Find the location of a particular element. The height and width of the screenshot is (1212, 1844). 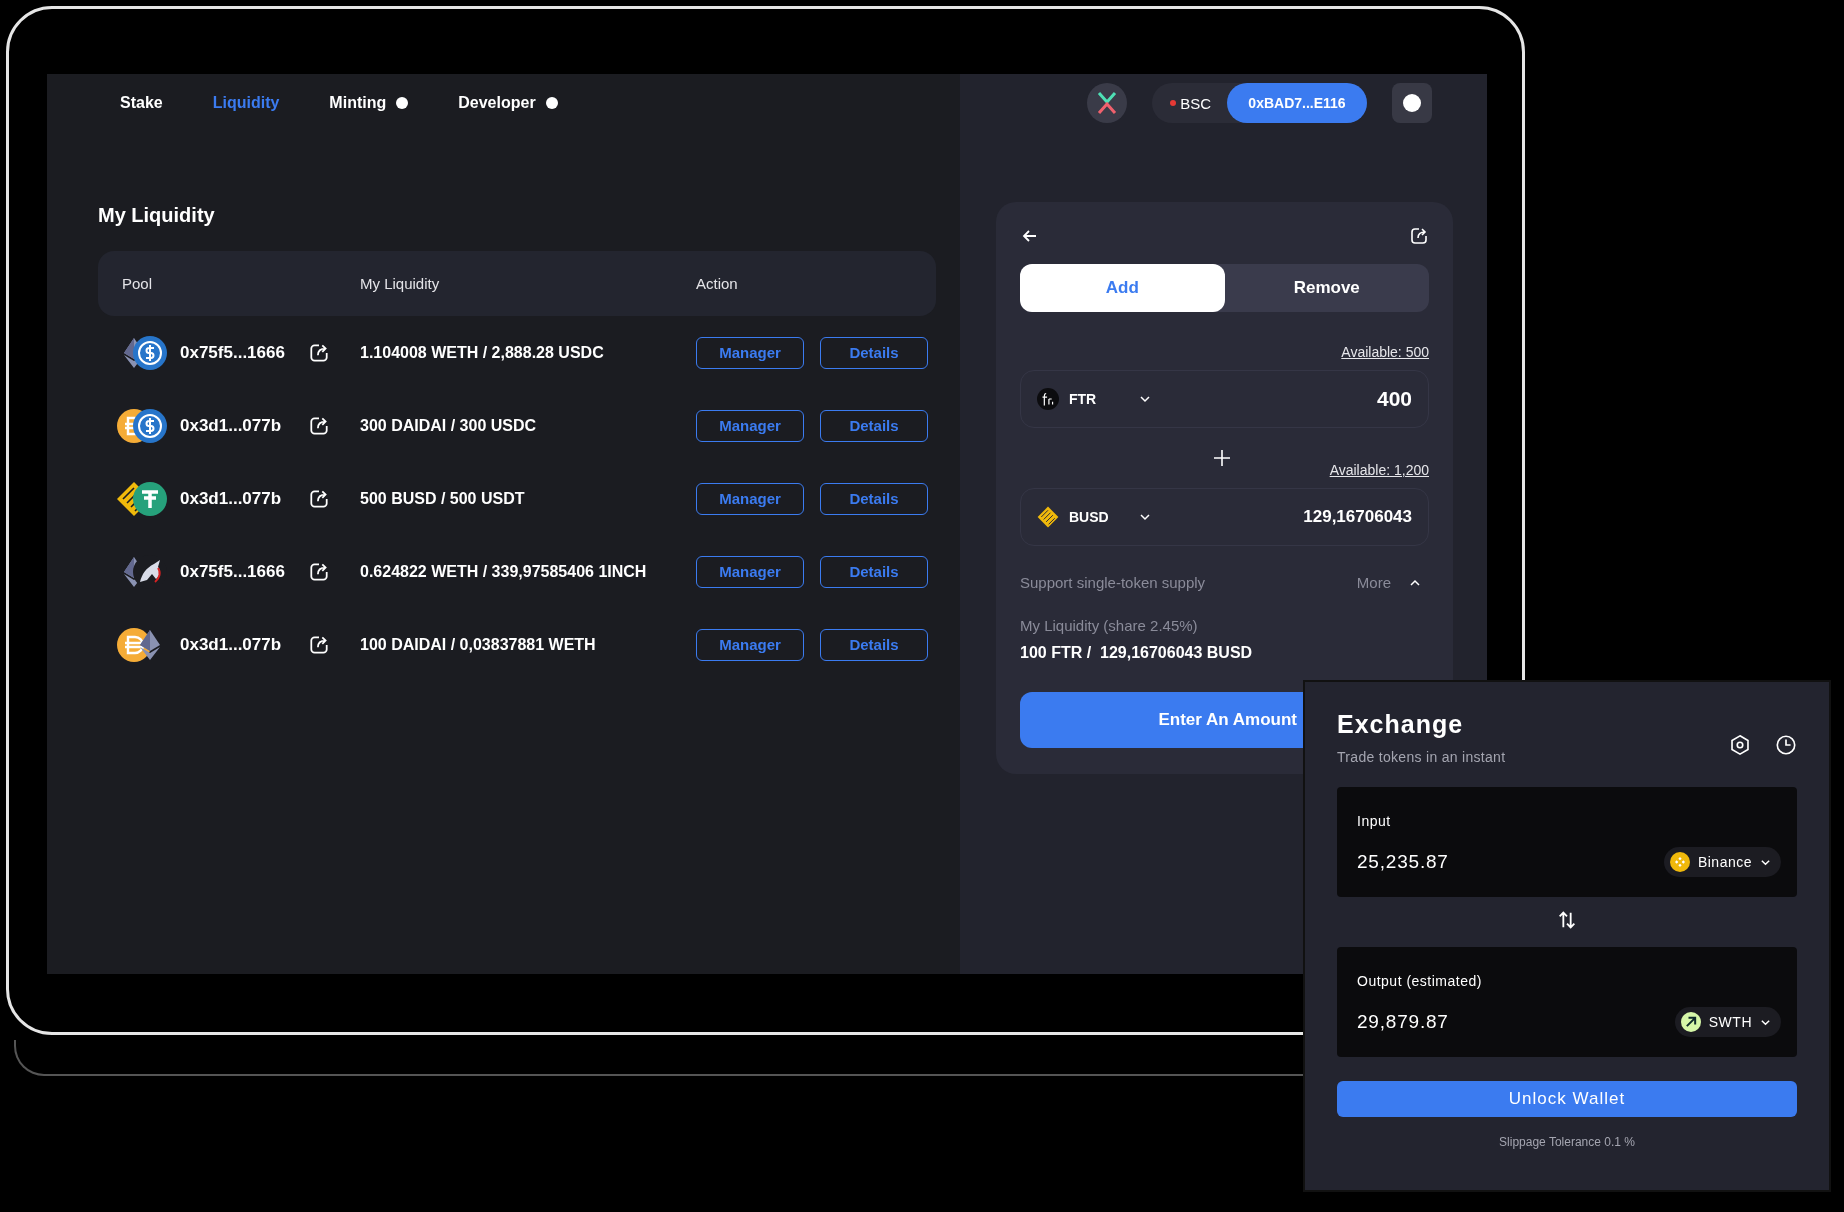

amount-value: 29,879.87 is located at coordinates (1403, 1022).